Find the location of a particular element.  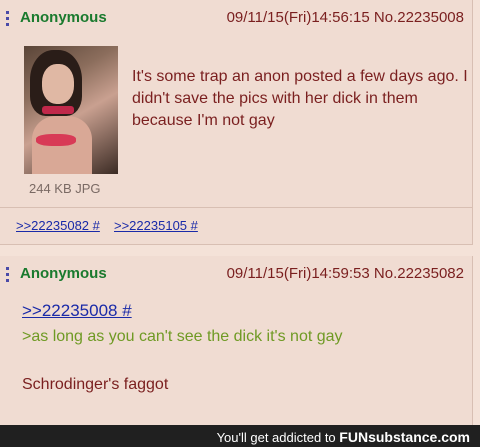

post-meta: 09/11/15(Fri)14:56:15 No.22235008 is located at coordinates (345, 17).